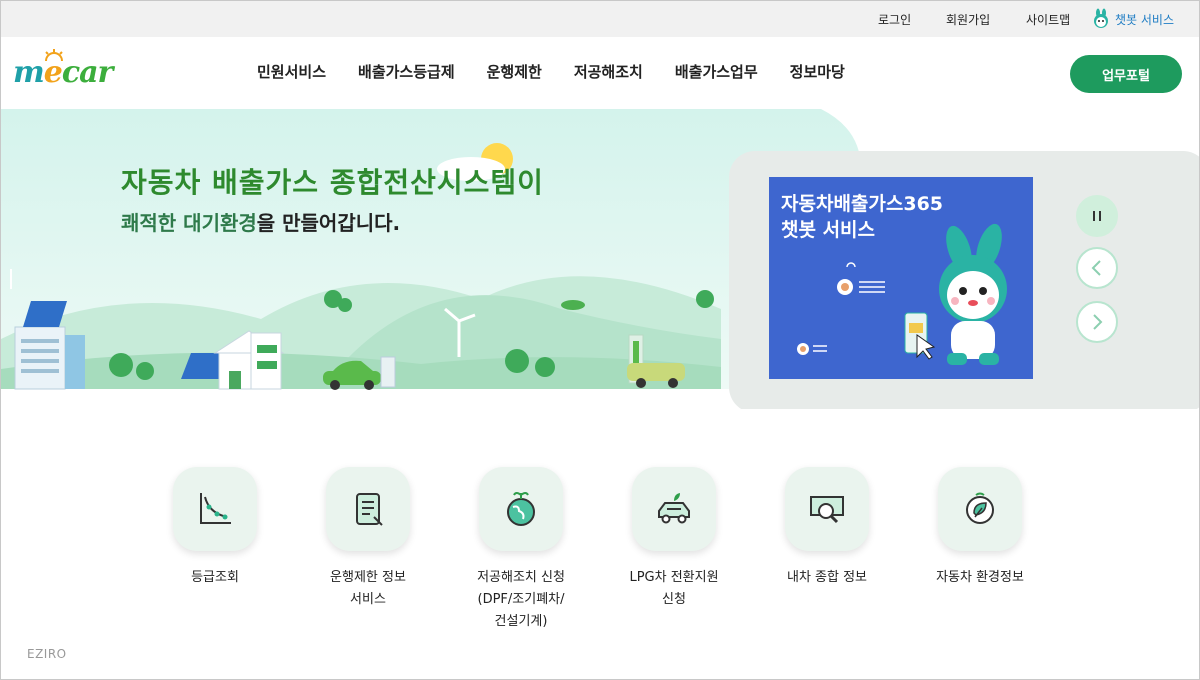  I want to click on carousel-prev-button, so click(1097, 268).